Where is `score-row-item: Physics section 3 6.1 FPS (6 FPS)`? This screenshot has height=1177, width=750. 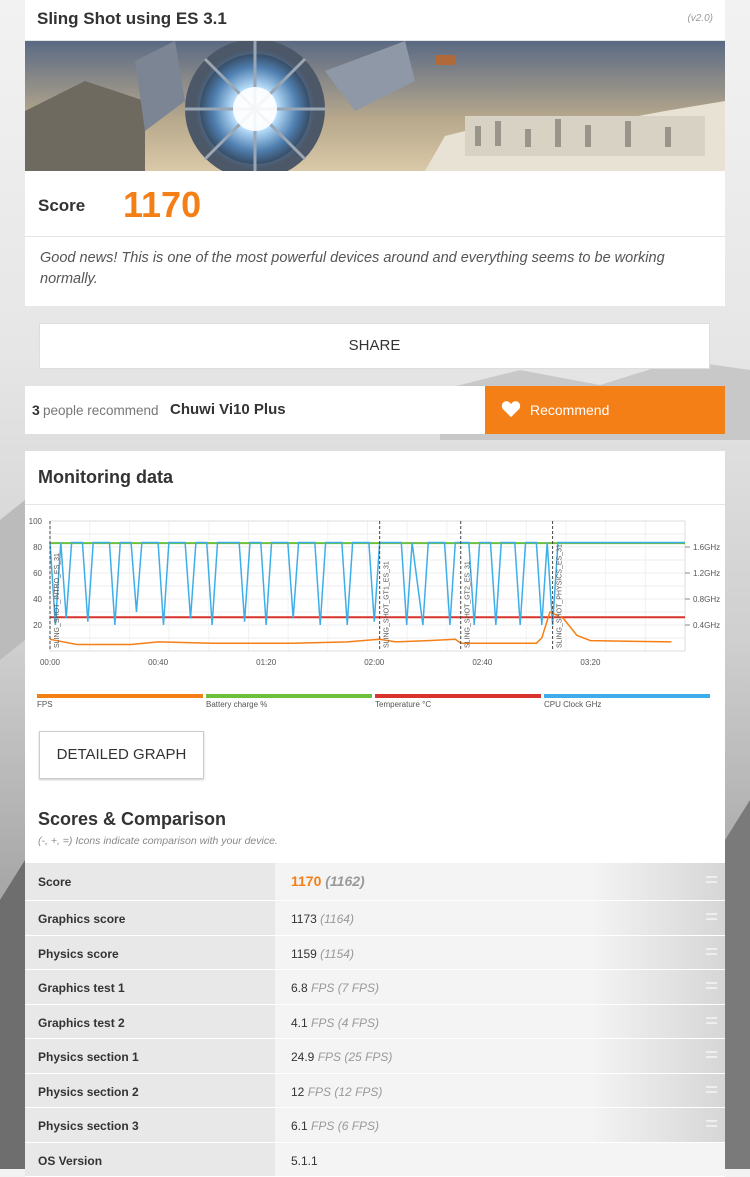
score-row-item: Physics section 3 6.1 FPS (6 FPS) is located at coordinates (375, 1125).